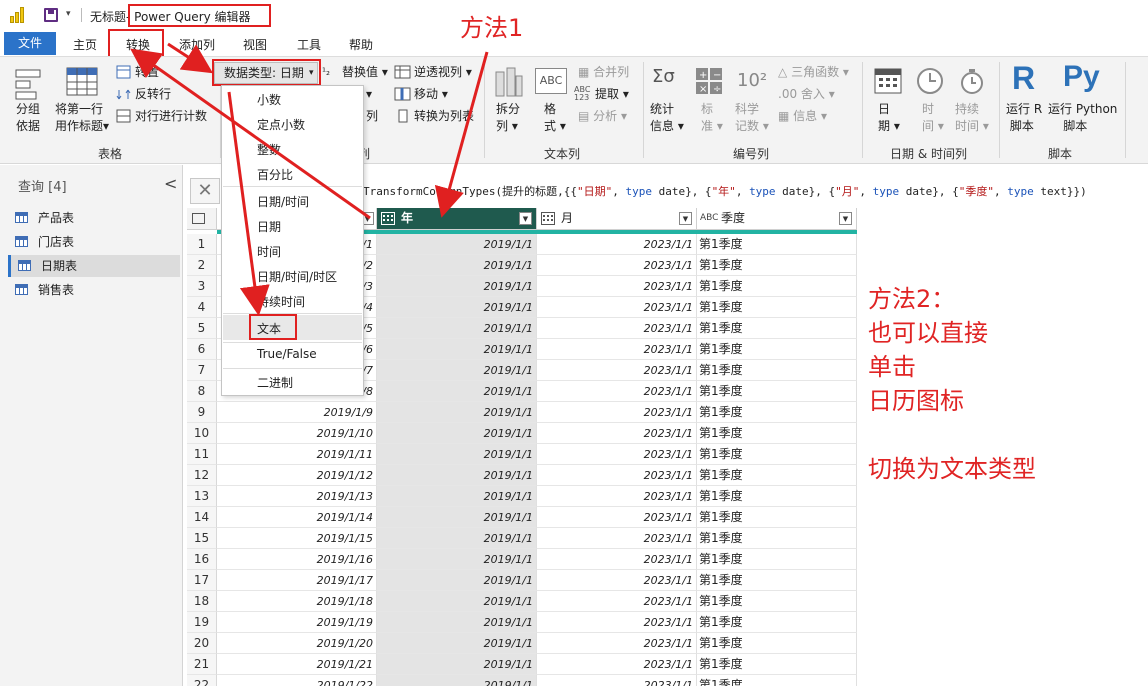 Image resolution: width=1148 pixels, height=686 pixels. Describe the element at coordinates (190, 58) in the screenshot. I see `arrow-tab-to-datatype` at that location.